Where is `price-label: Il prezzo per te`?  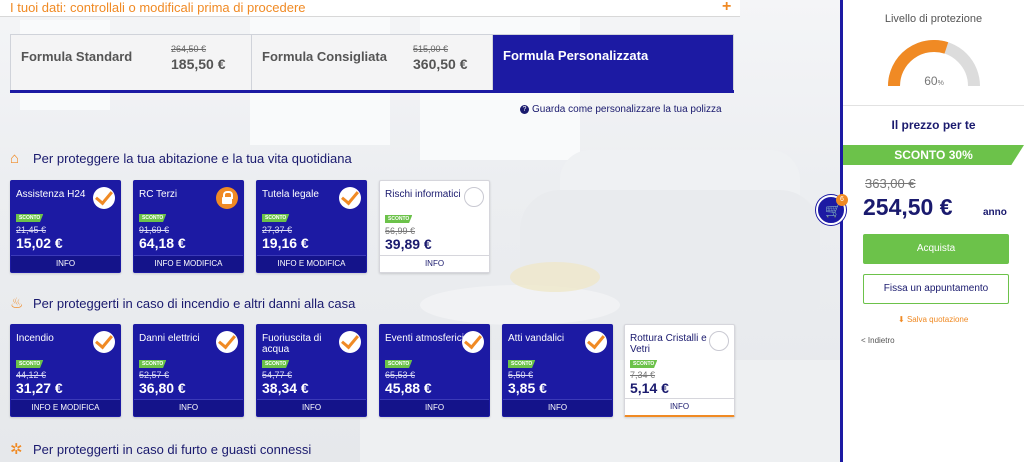 price-label: Il prezzo per te is located at coordinates (933, 125).